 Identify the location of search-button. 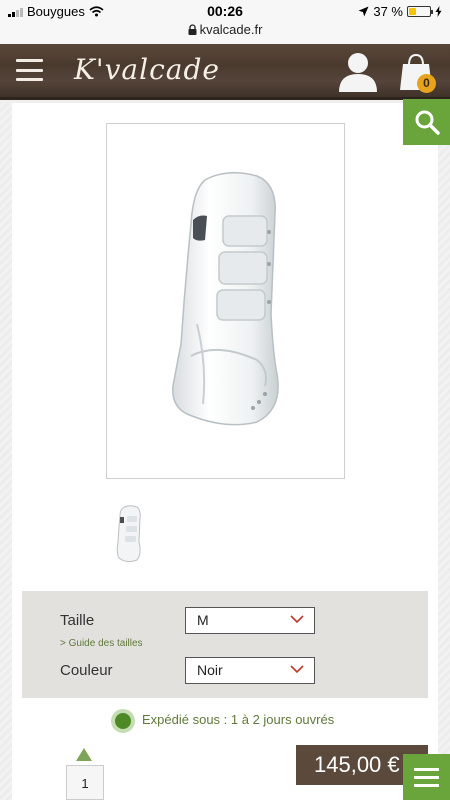
(426, 122).